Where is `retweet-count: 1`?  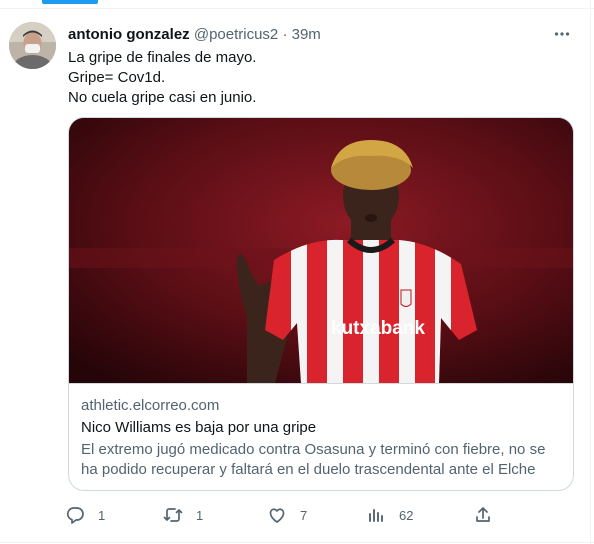 retweet-count: 1 is located at coordinates (200, 515).